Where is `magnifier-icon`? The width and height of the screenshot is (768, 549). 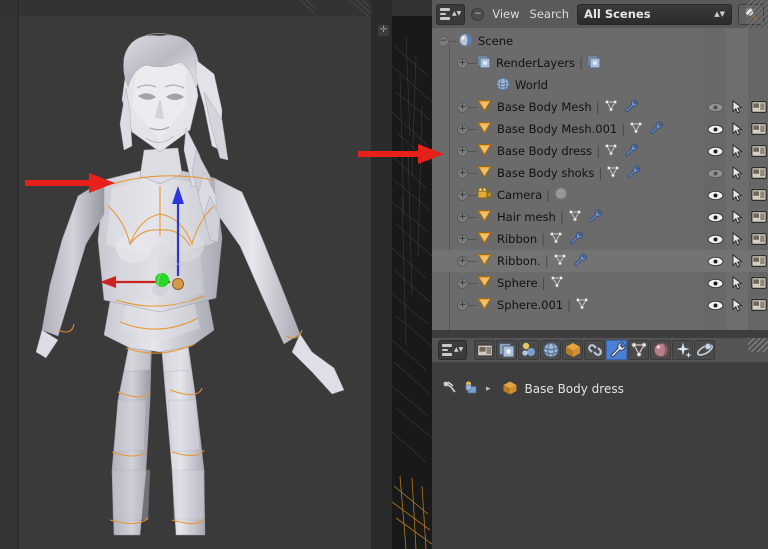
magnifier-icon is located at coordinates (751, 14).